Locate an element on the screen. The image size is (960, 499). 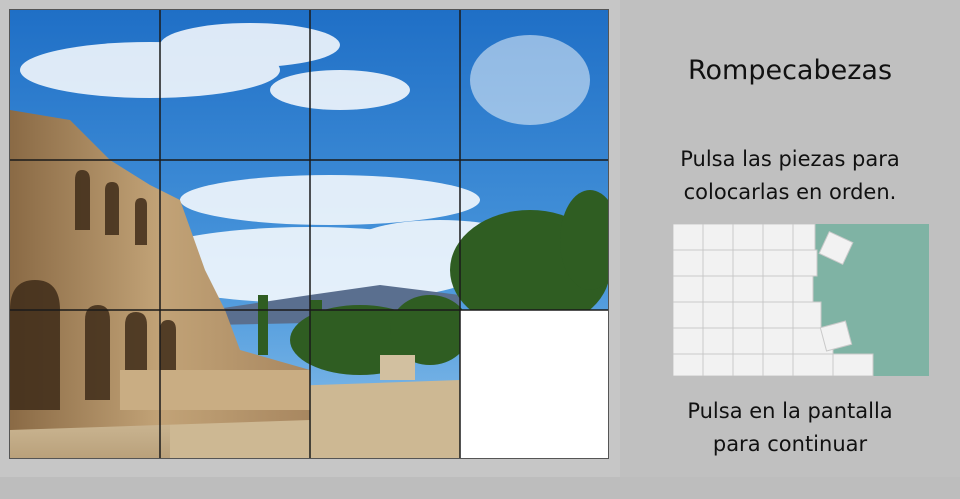
puzzle-illustration is located at coordinates (800, 300).